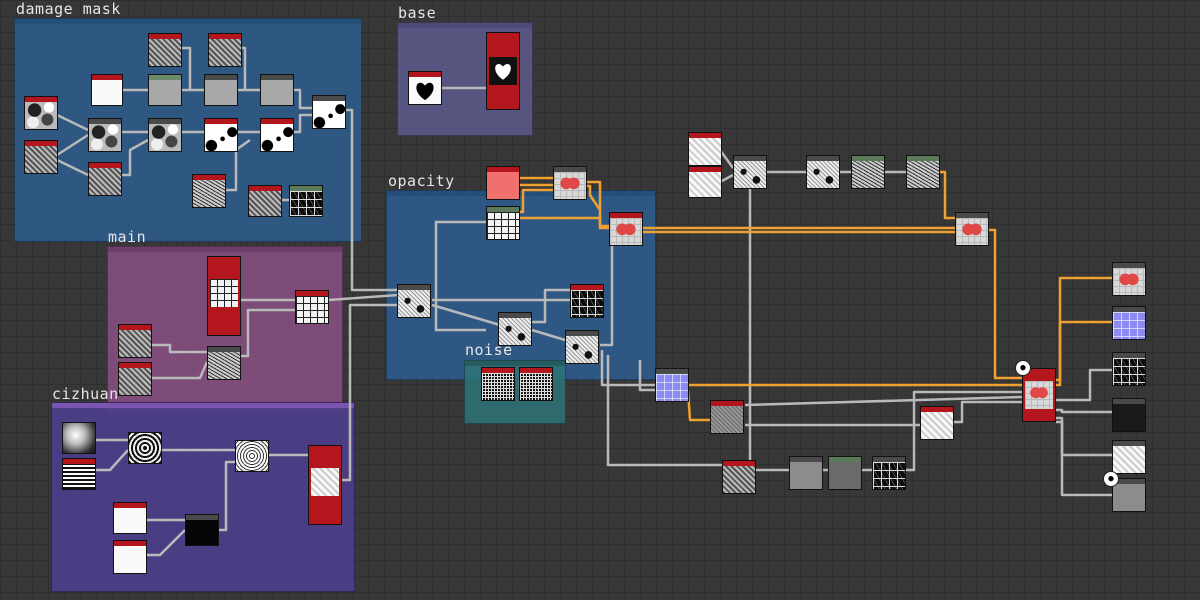 The image size is (1200, 600). I want to click on node-heart-shape, so click(425, 88).